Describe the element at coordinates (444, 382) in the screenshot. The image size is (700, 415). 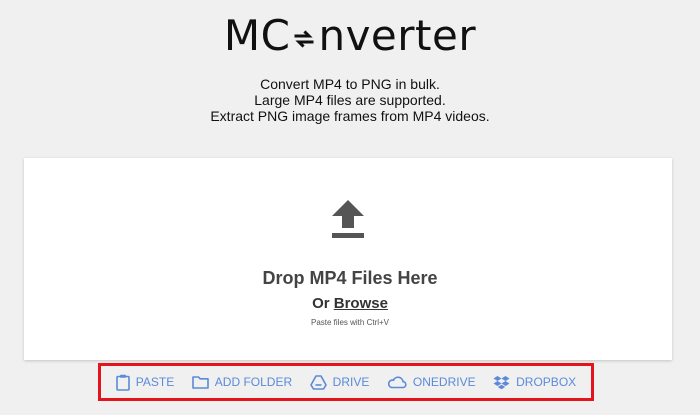
I see `onedrive-label: ONEDRIVE` at that location.